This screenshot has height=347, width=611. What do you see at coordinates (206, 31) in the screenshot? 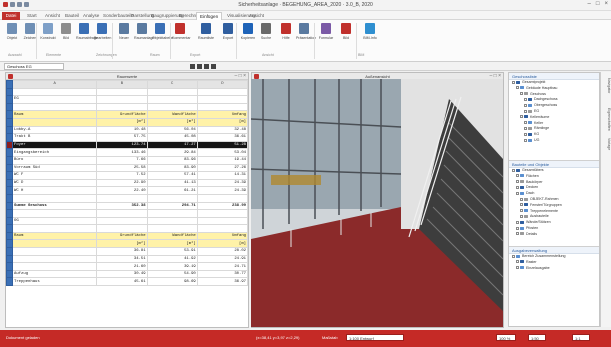
I see `ribbon-button-10: Raumliste` at bounding box center [206, 31].